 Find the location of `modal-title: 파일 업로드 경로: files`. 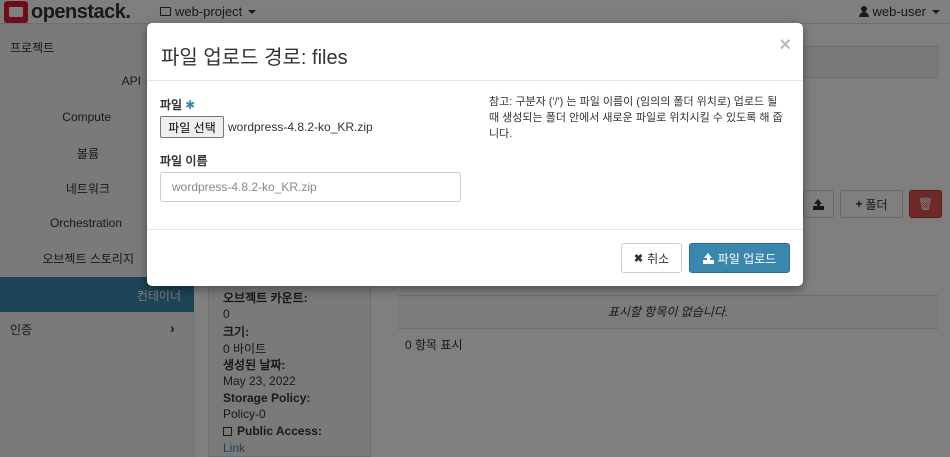

modal-title: 파일 업로드 경로: files is located at coordinates (254, 58).